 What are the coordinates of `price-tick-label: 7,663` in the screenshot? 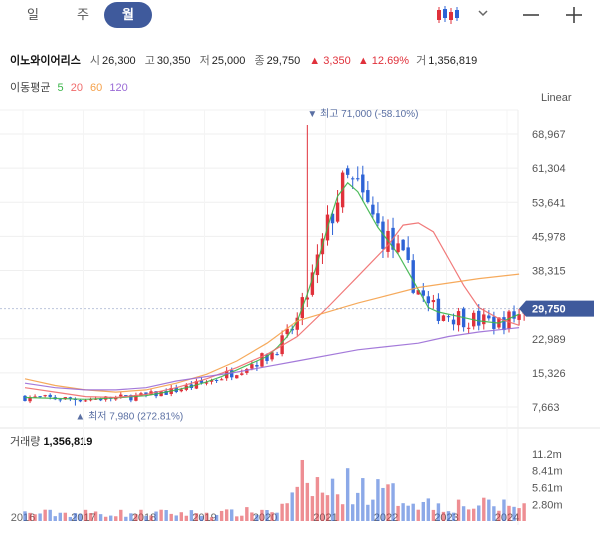 It's located at (546, 408).